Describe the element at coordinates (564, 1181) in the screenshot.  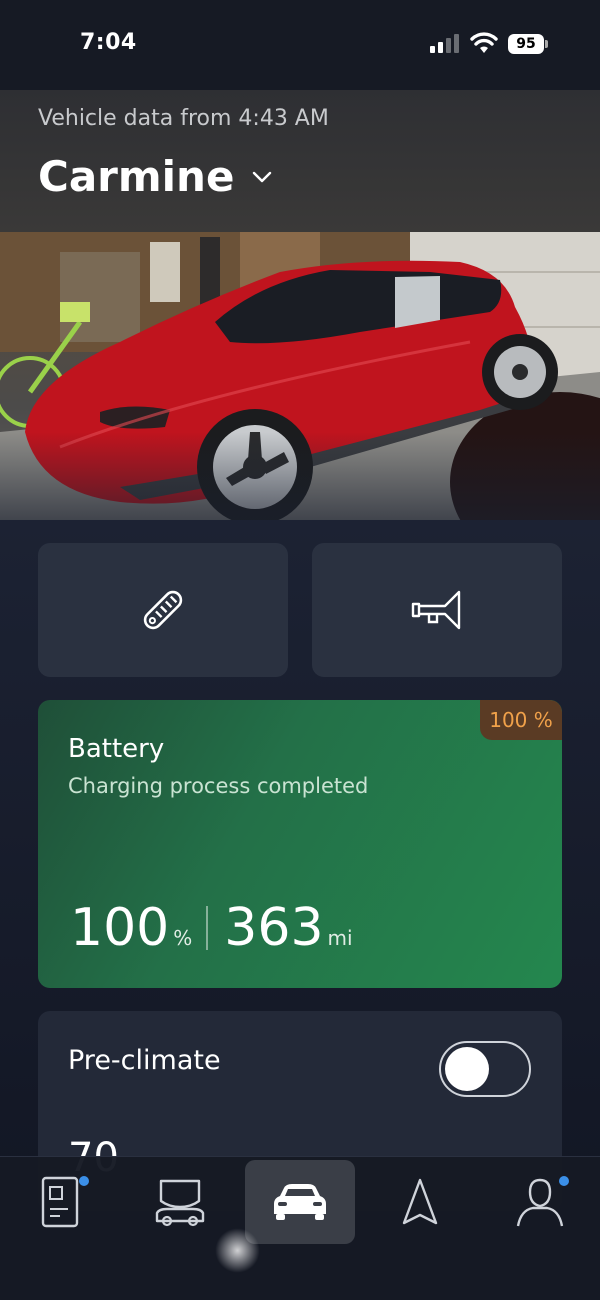
I see `profile-notification-dot` at that location.